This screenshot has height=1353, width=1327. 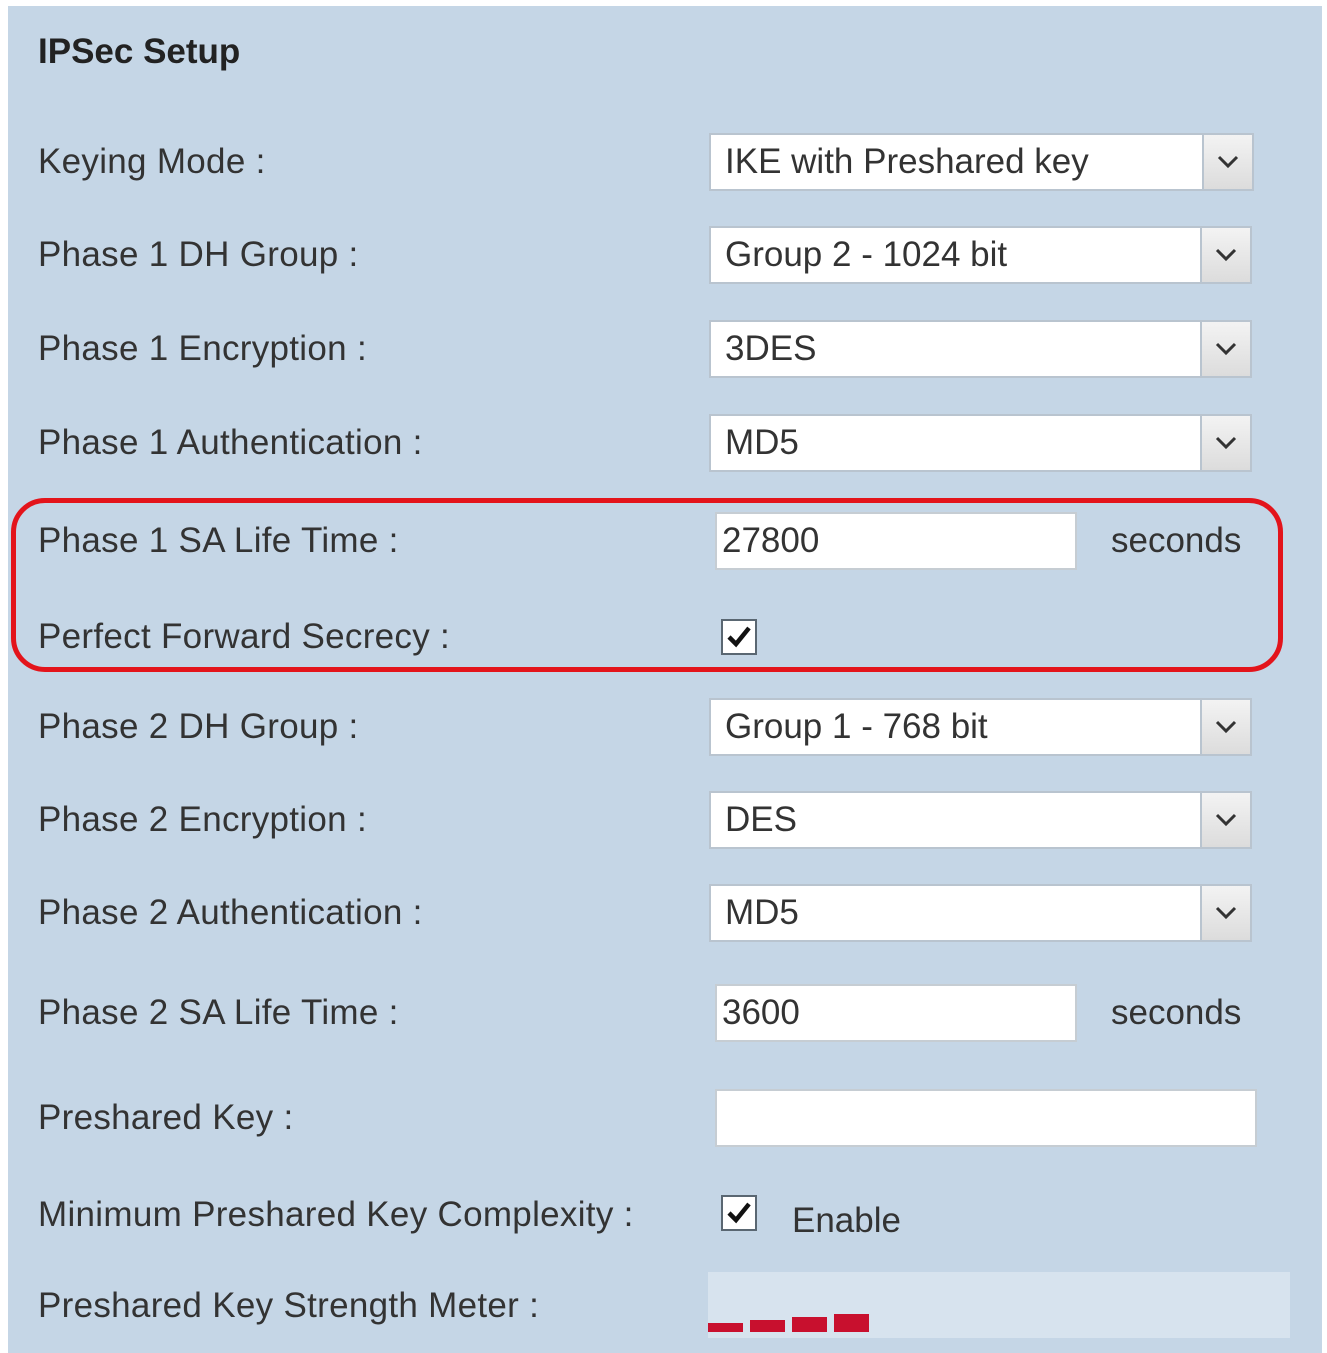 I want to click on phase2-authentication-value: MD5, so click(x=762, y=912).